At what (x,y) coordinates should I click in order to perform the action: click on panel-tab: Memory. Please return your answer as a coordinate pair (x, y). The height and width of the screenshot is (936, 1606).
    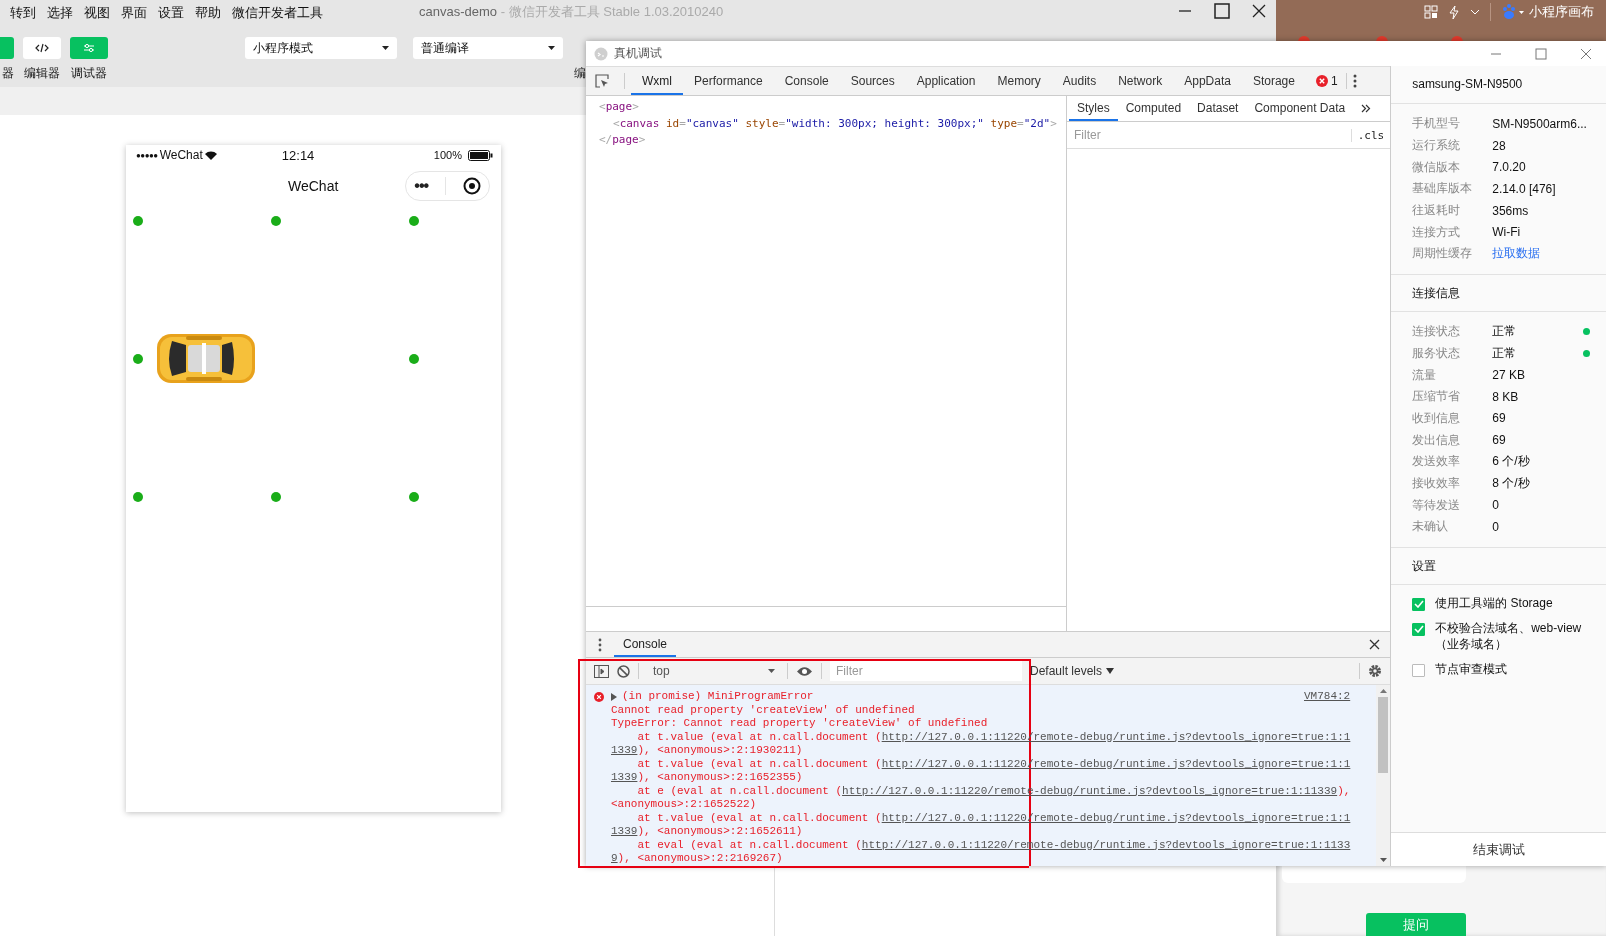
    Looking at the image, I should click on (1019, 81).